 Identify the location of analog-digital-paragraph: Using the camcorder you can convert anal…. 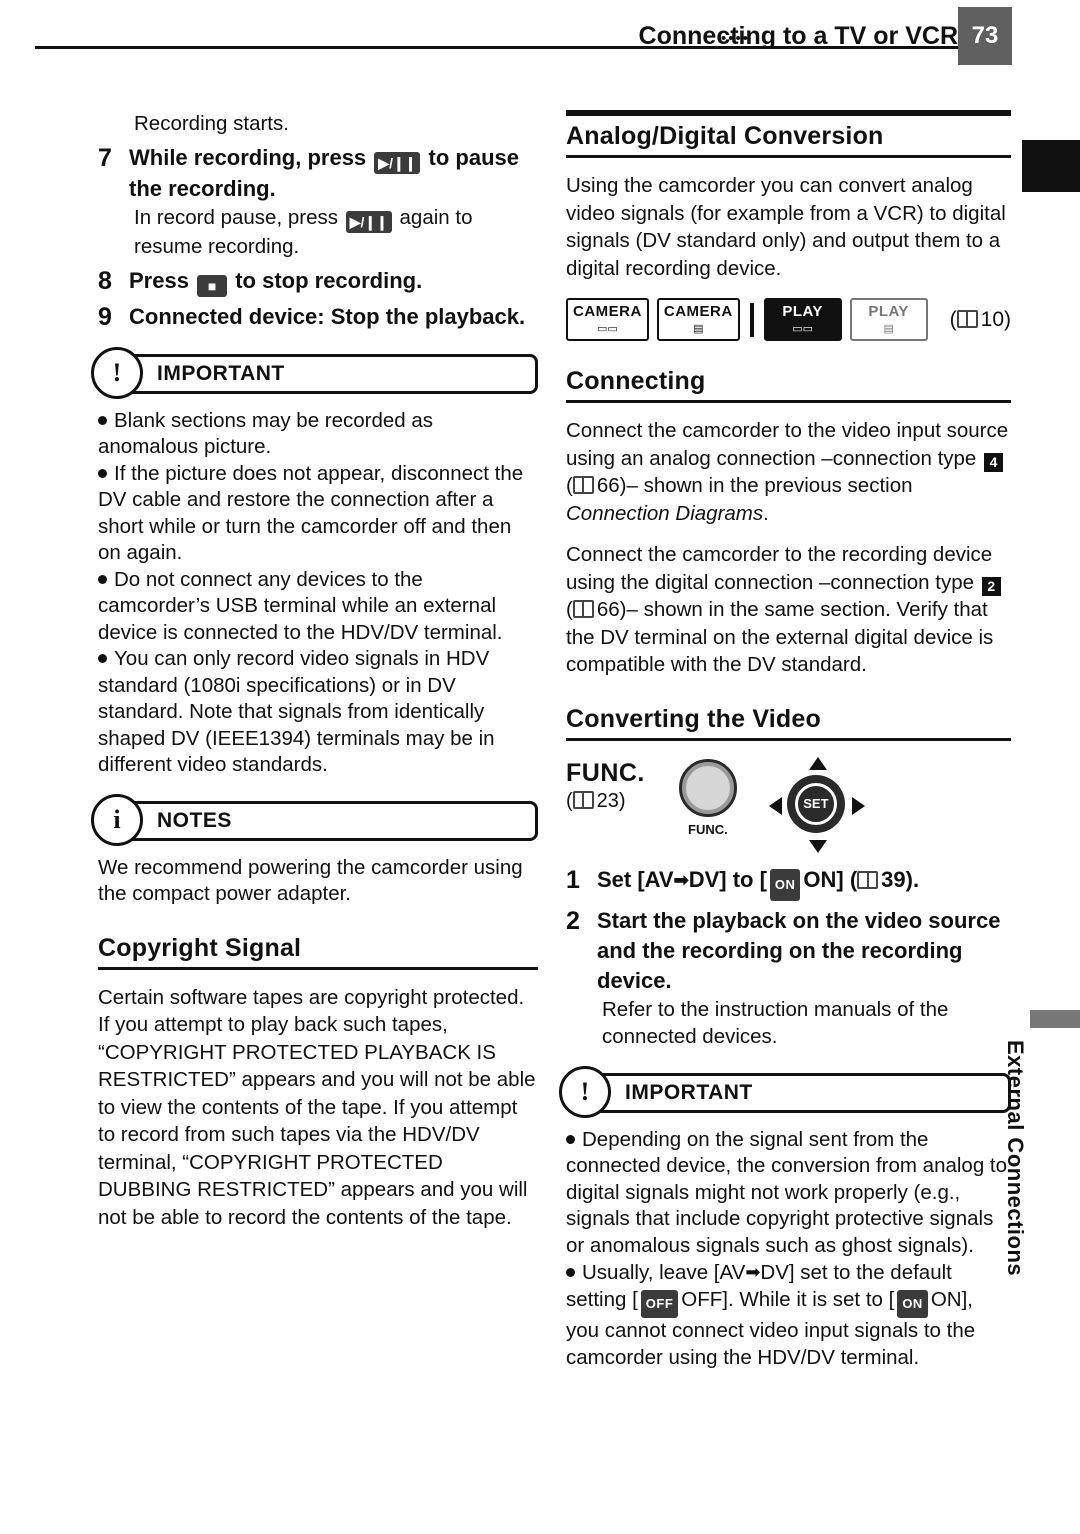
(786, 227).